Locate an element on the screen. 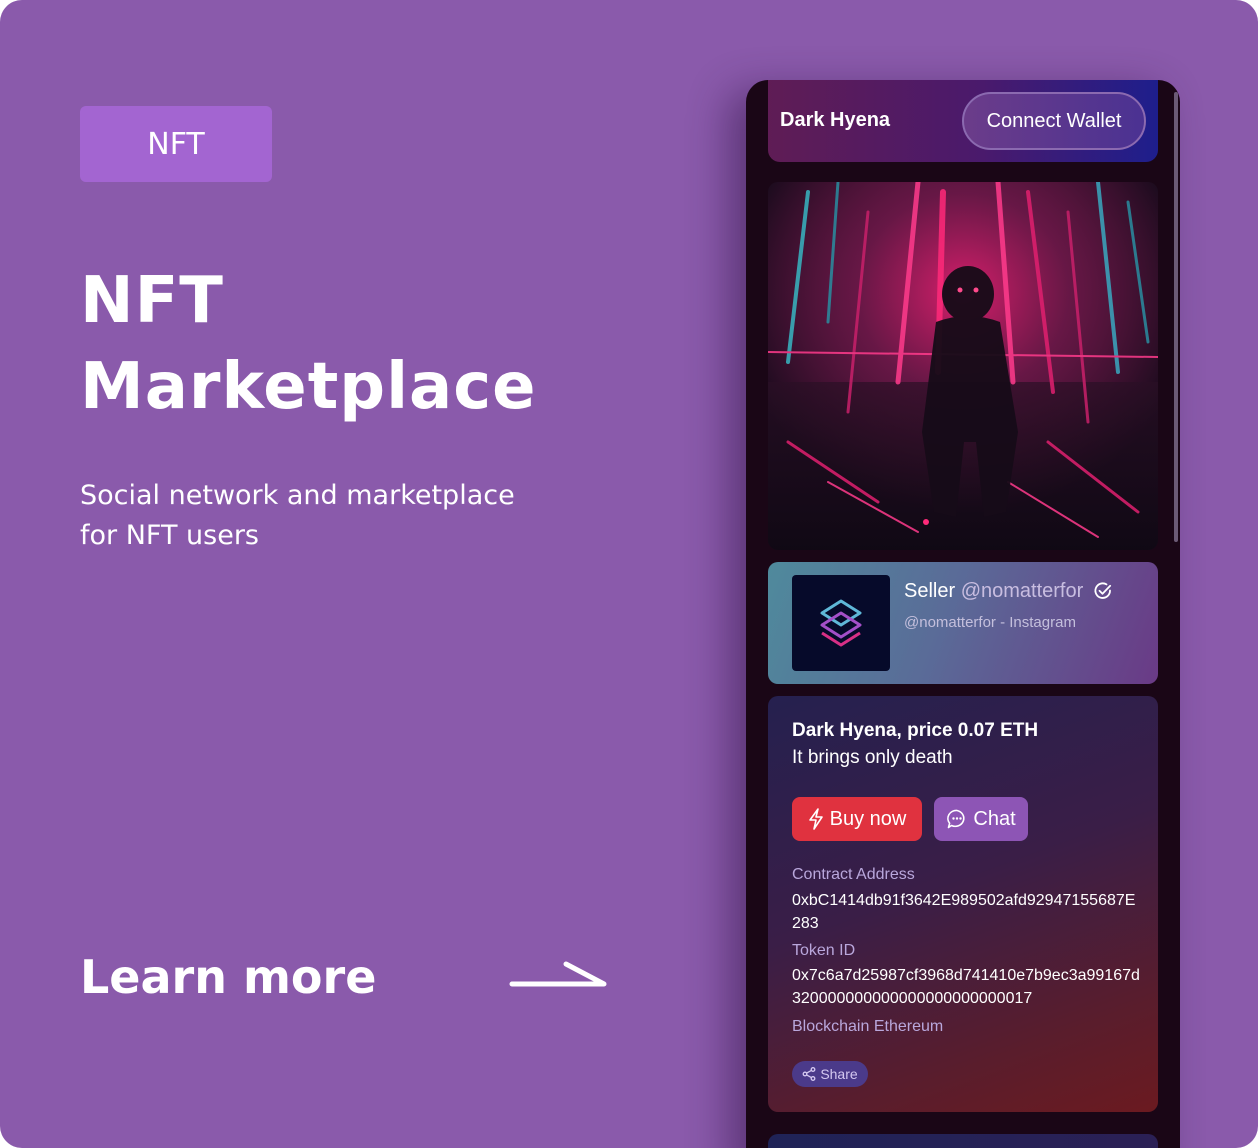 This screenshot has width=1258, height=1148. nft-artwork-image is located at coordinates (963, 366).